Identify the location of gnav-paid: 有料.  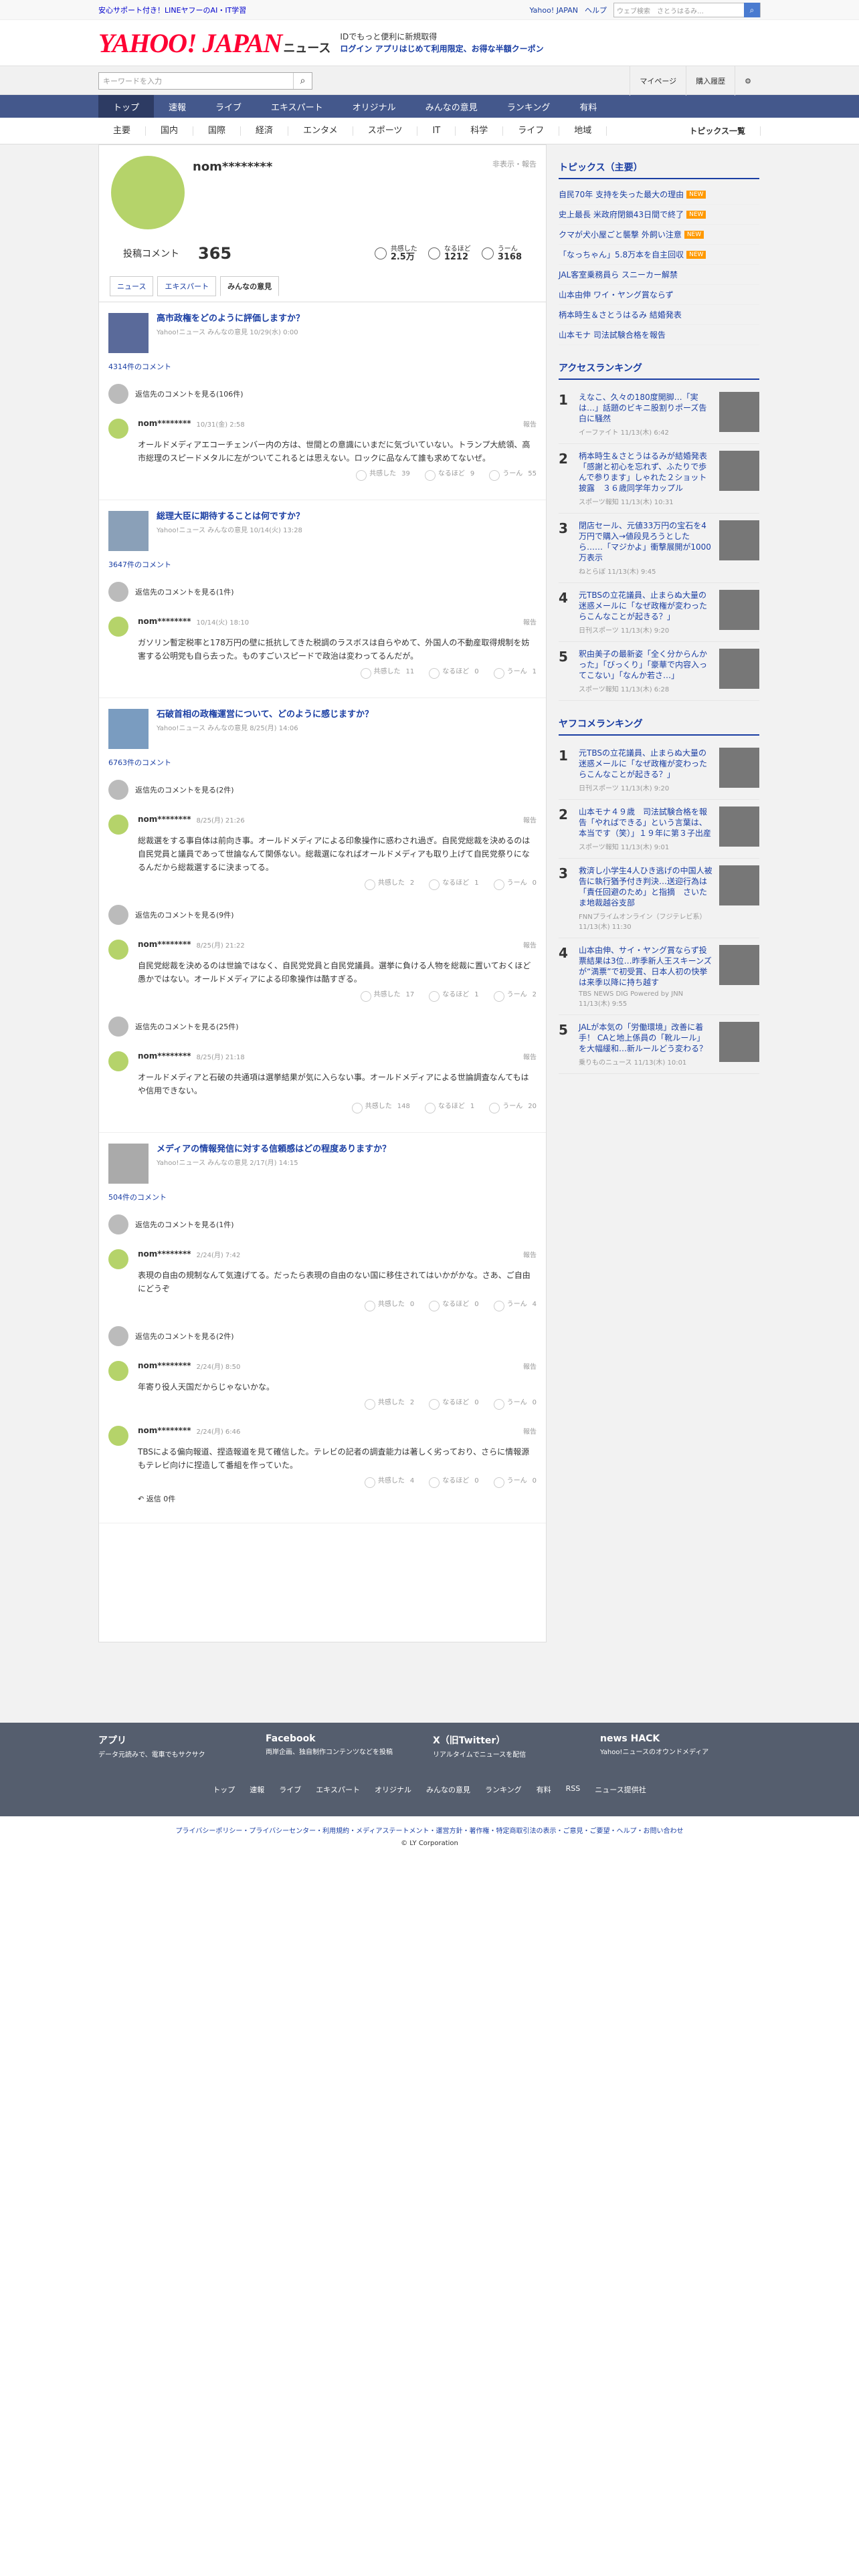
(588, 106).